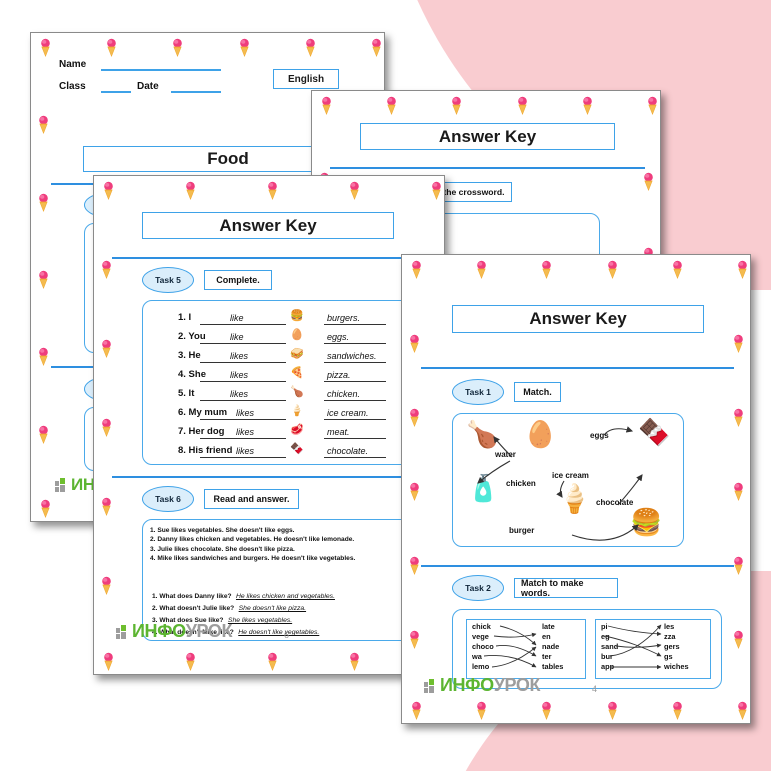  What do you see at coordinates (297, 354) in the screenshot?
I see `row-food-icon: 🥪` at bounding box center [297, 354].